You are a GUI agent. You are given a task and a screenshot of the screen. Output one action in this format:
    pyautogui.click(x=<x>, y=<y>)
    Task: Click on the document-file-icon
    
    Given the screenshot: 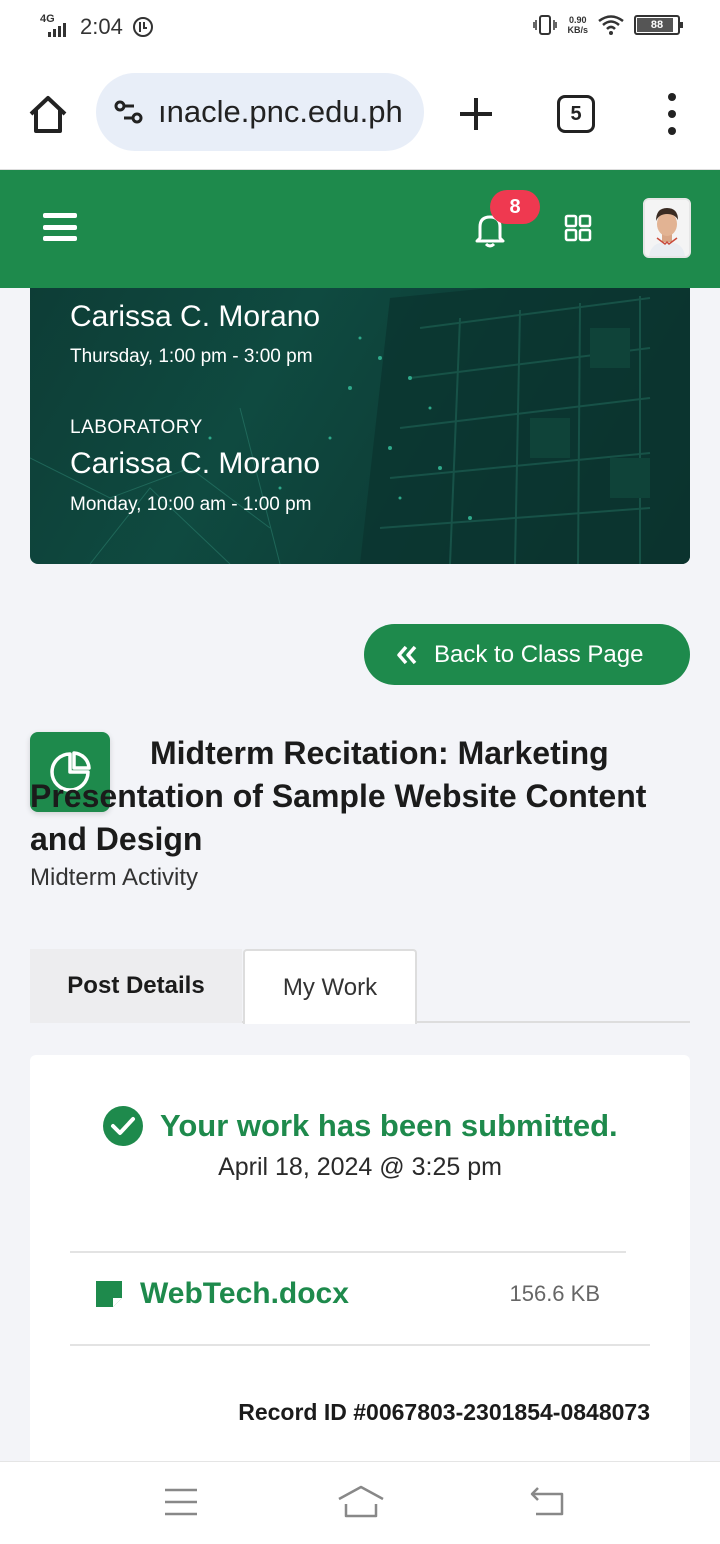 What is the action you would take?
    pyautogui.click(x=109, y=1294)
    